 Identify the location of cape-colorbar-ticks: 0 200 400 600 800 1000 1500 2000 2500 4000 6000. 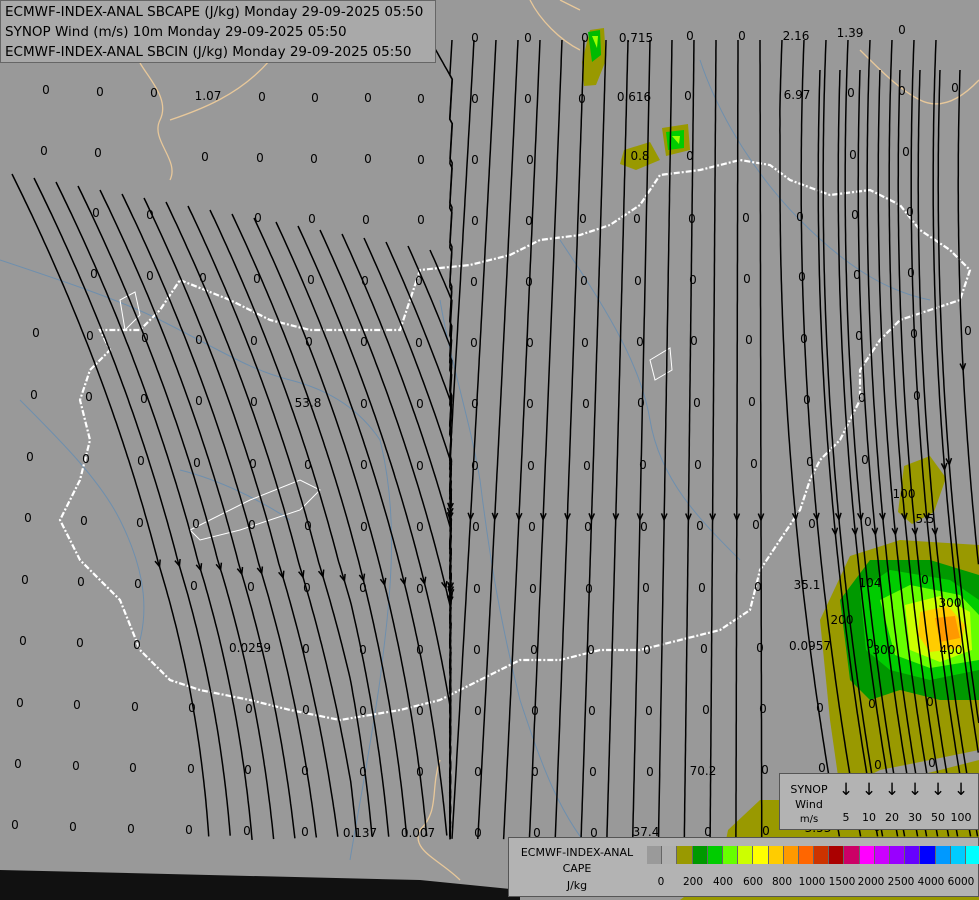
(813, 883).